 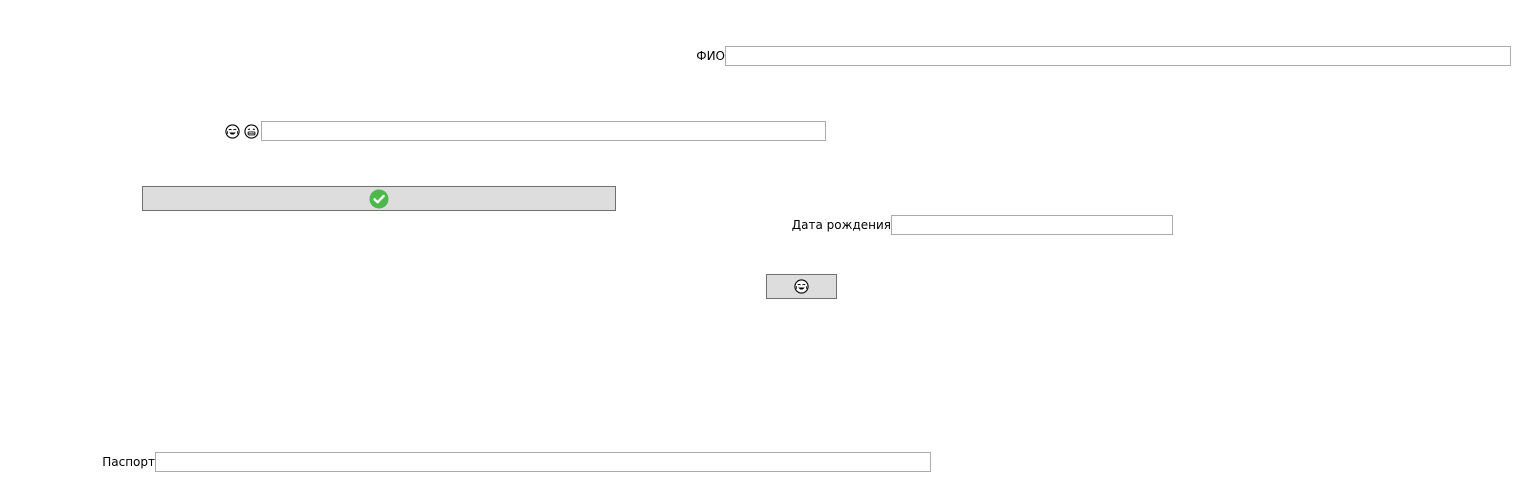 What do you see at coordinates (232, 131) in the screenshot?
I see `smiling-face-with-tears-icon` at bounding box center [232, 131].